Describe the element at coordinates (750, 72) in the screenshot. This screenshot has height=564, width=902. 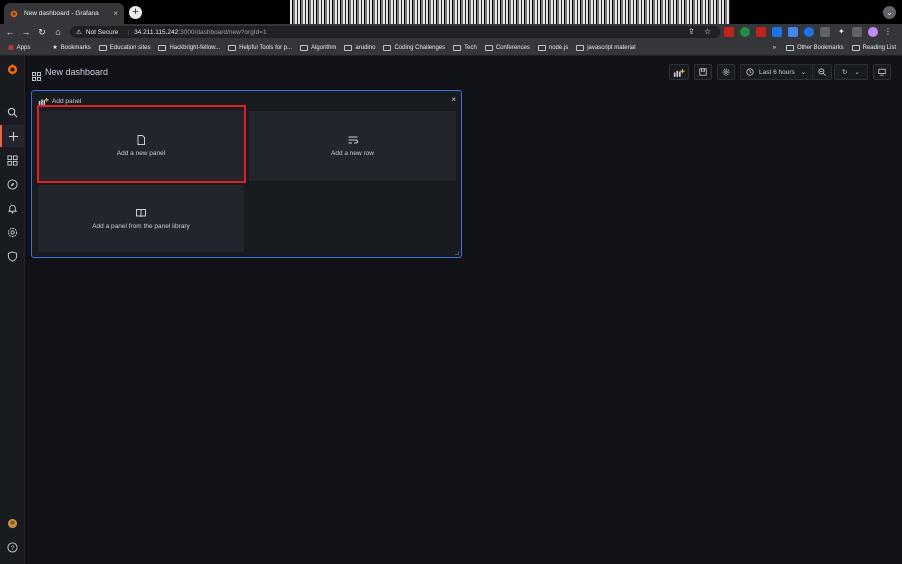
I see `clock-icon` at that location.